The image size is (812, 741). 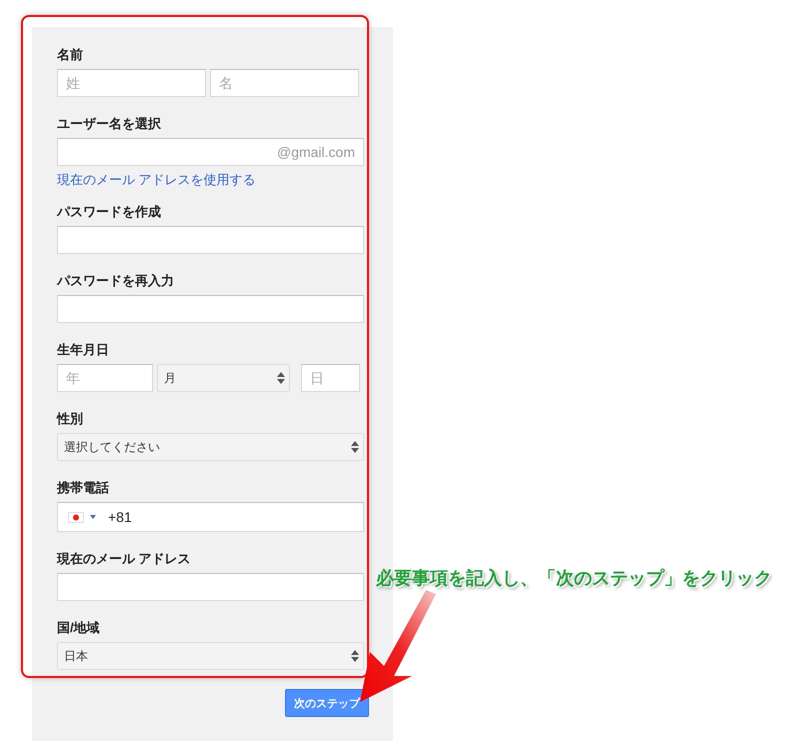 I want to click on annotation-text: 必要事項を記入し、「次のステップ」をクリック, so click(x=574, y=578).